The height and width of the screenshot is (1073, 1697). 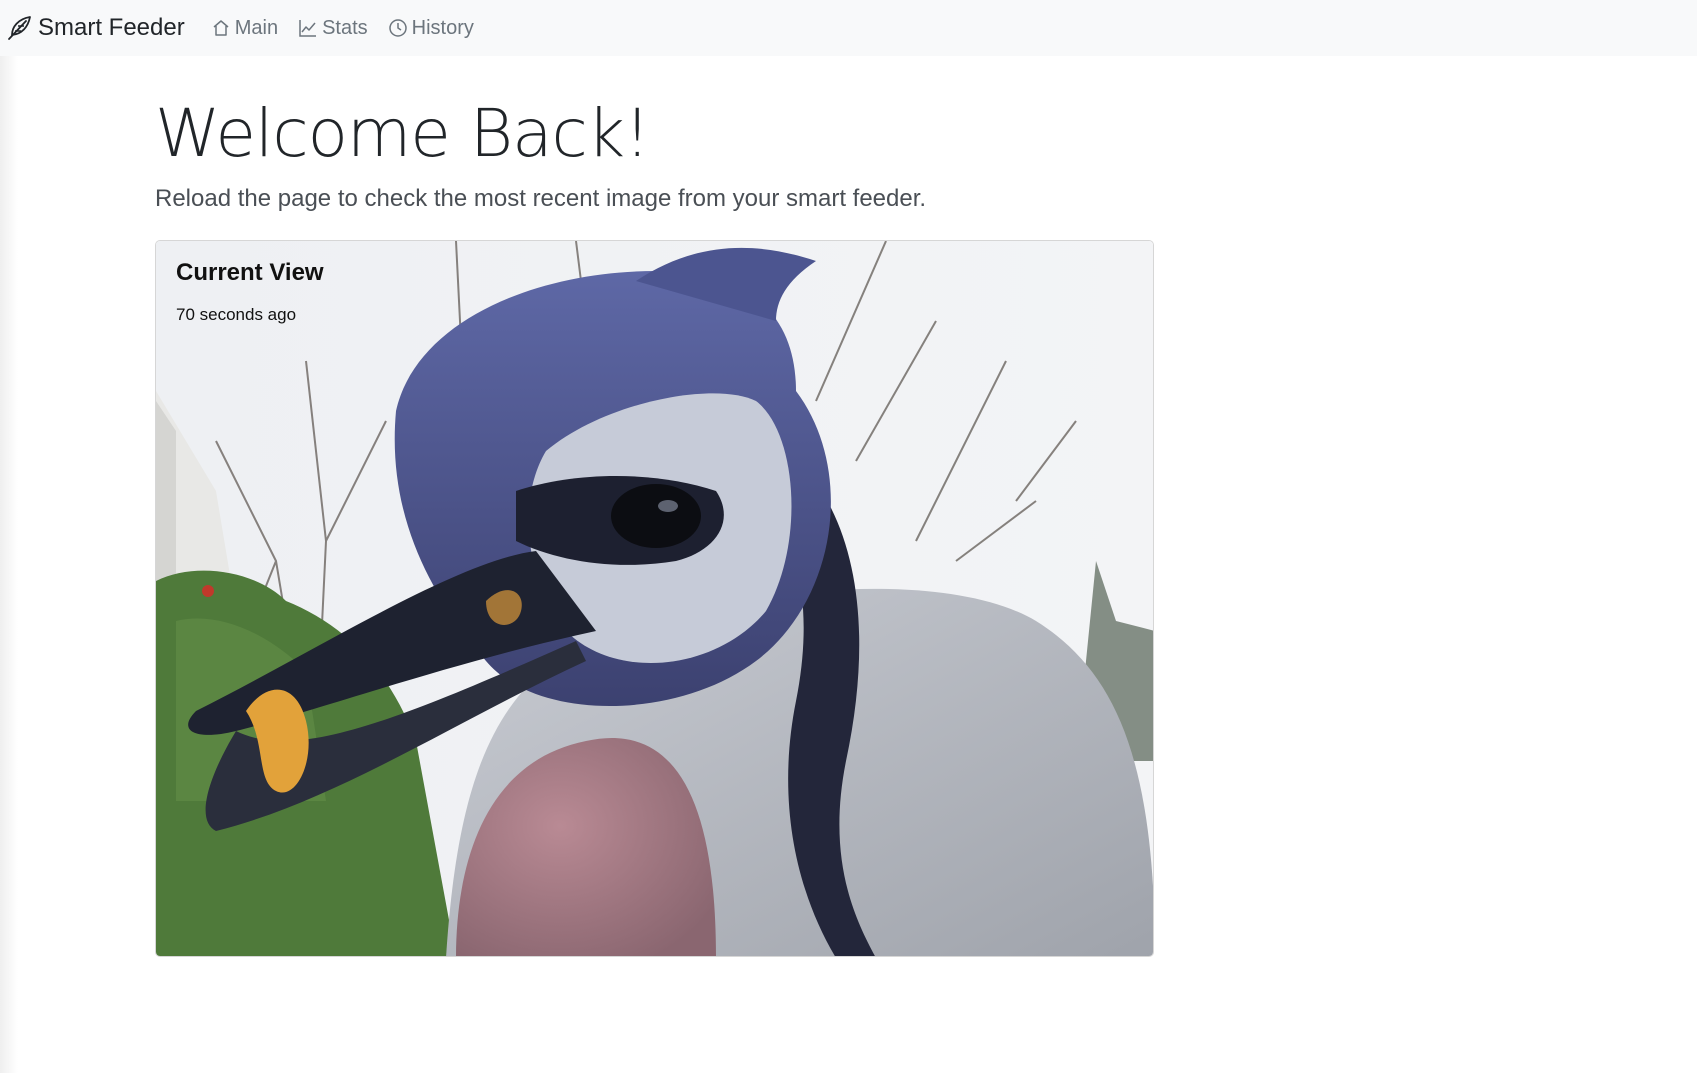 I want to click on card-timestamp: 70 seconds ago, so click(x=236, y=314).